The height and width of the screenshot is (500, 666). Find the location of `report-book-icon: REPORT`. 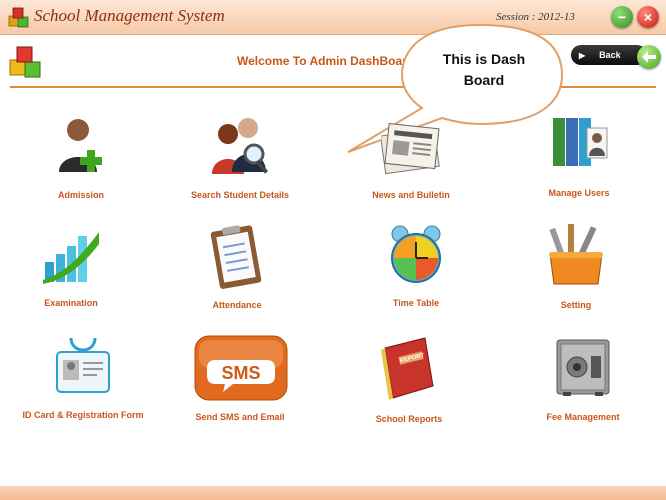

report-book-icon: REPORT is located at coordinates (407, 368).